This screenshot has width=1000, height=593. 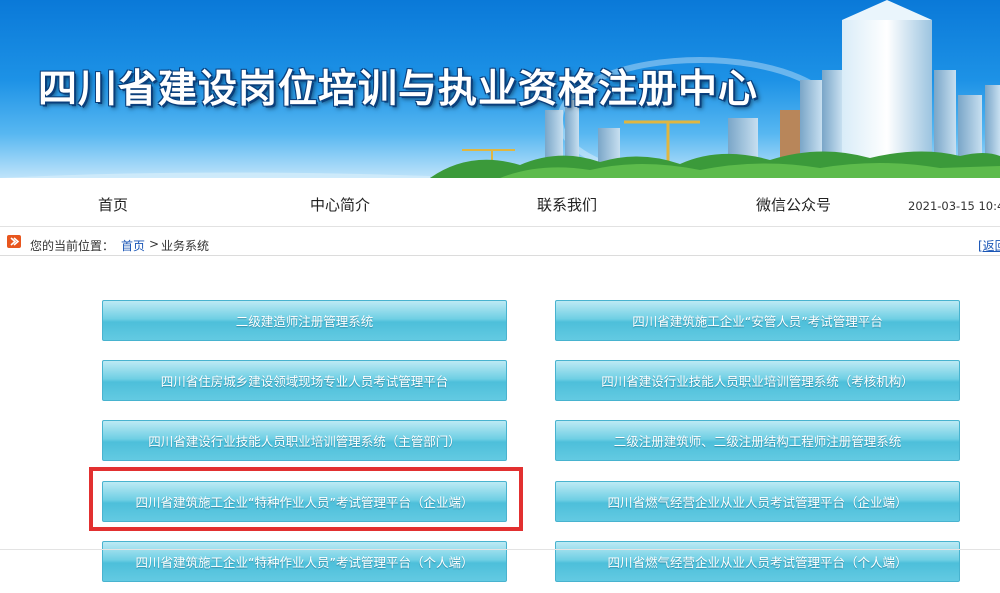 I want to click on current-datetime: 2021-03-15 10:42, so click(x=954, y=206).